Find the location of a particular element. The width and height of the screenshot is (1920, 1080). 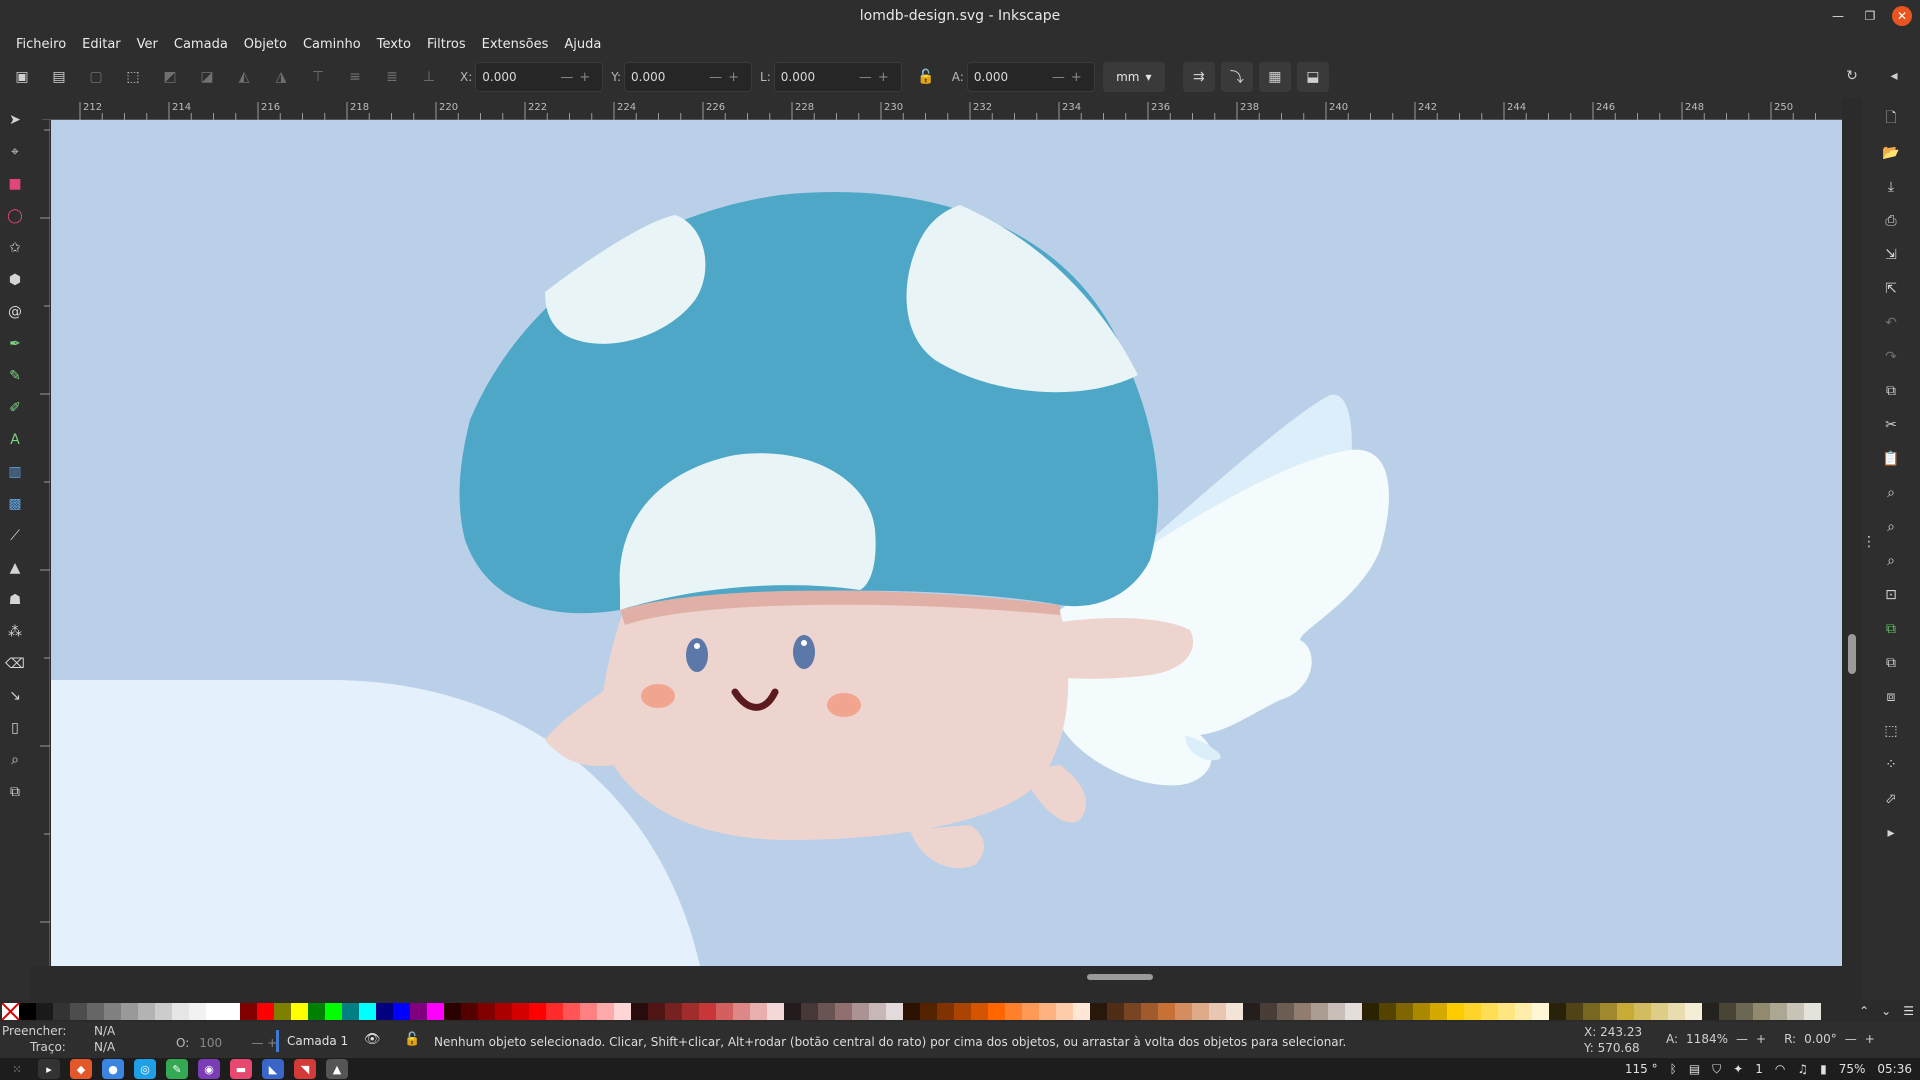

minimize-button: — is located at coordinates (1838, 16).